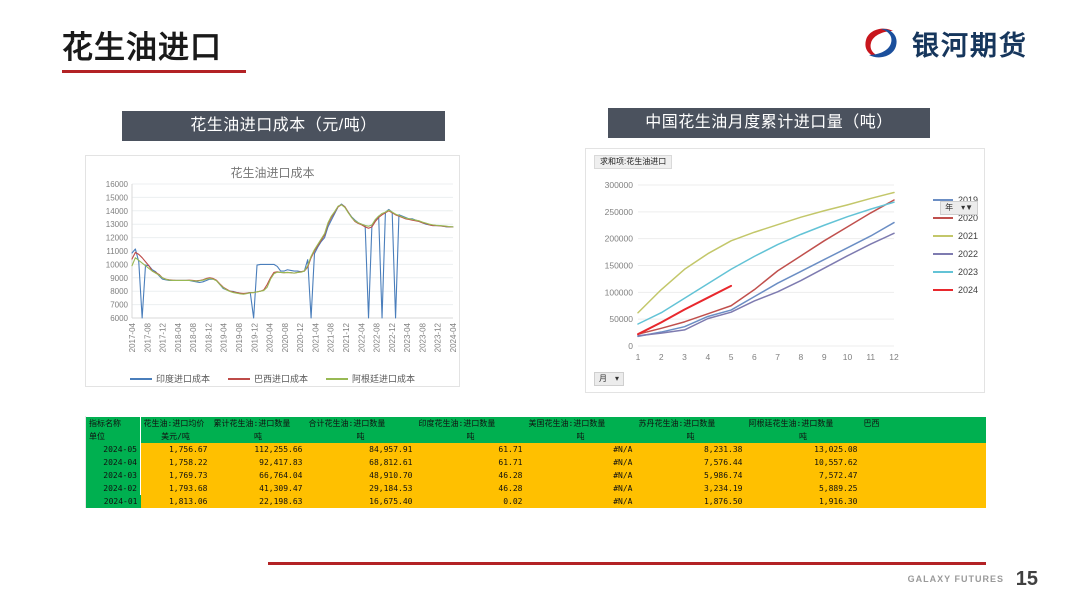  I want to click on x-tick-label: 12, so click(894, 357).